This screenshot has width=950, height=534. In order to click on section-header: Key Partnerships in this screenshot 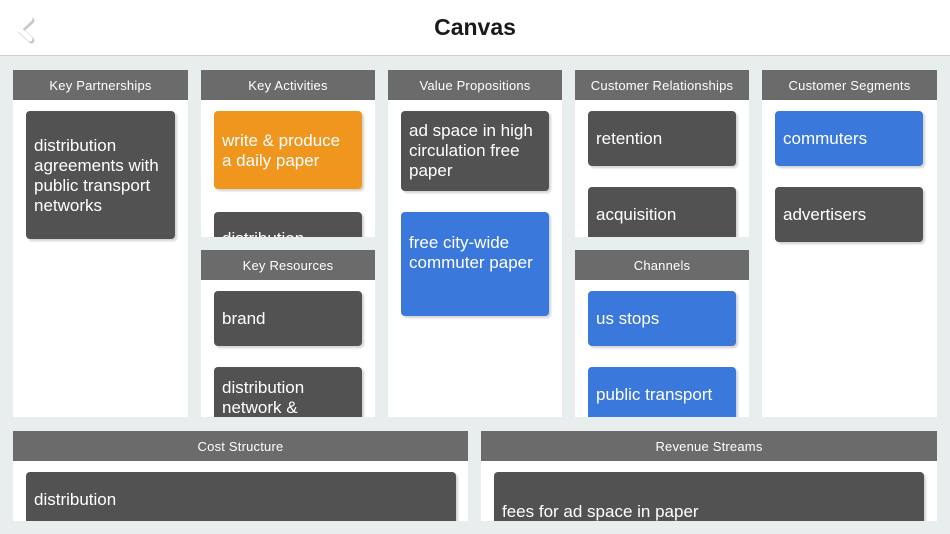, I will do `click(100, 85)`.